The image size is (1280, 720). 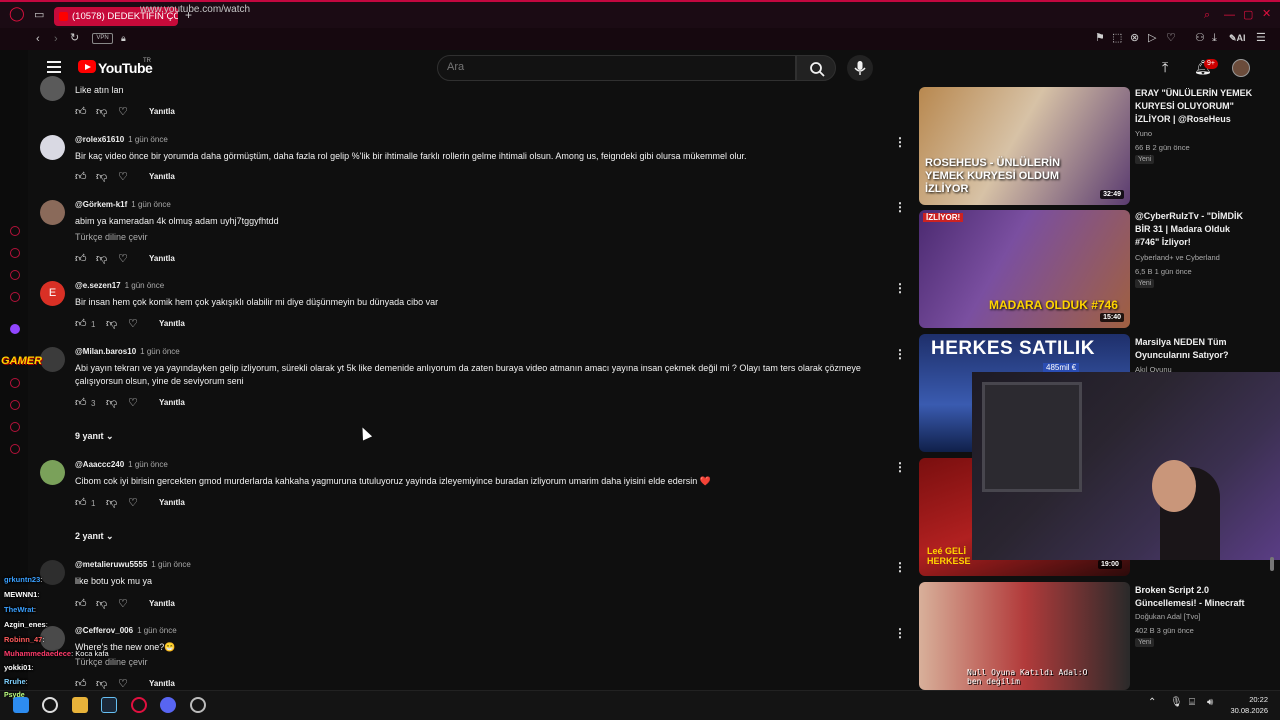 What do you see at coordinates (1210, 702) in the screenshot?
I see `volume-icon: 🔊︎` at bounding box center [1210, 702].